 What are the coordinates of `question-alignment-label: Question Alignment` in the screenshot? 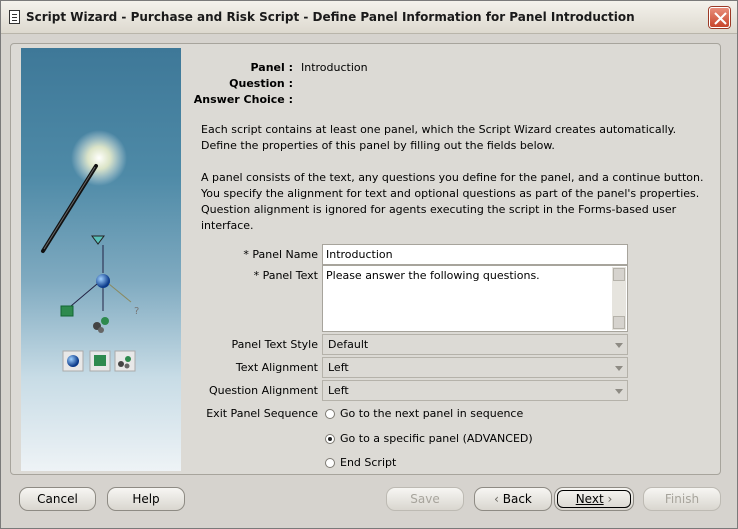 It's located at (263, 390).